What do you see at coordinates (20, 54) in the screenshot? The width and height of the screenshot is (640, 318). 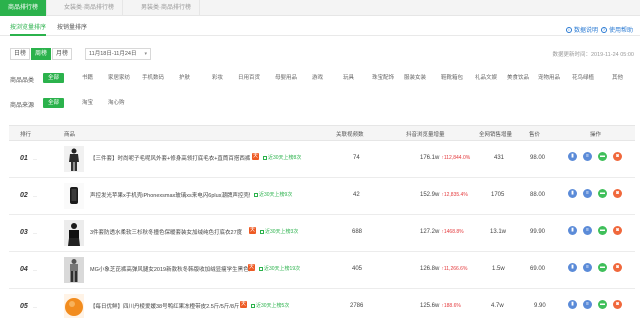 I see `period-day-button: 日榜` at bounding box center [20, 54].